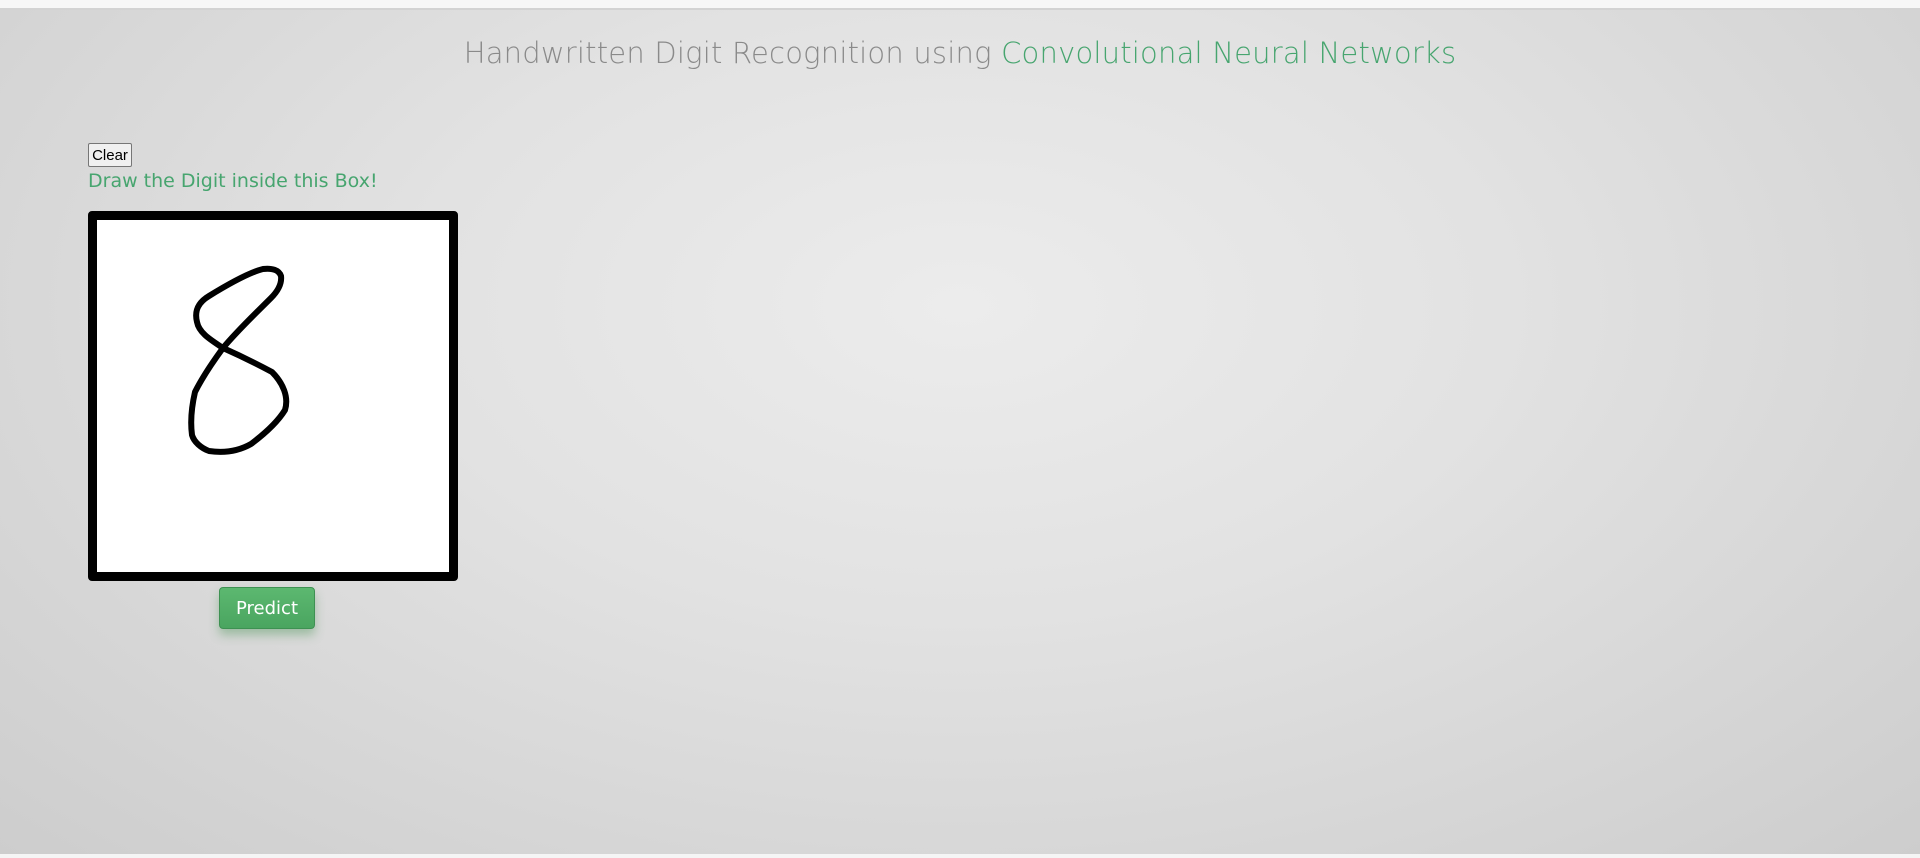 The height and width of the screenshot is (858, 1920). What do you see at coordinates (960, 856) in the screenshot?
I see `bottom-border` at bounding box center [960, 856].